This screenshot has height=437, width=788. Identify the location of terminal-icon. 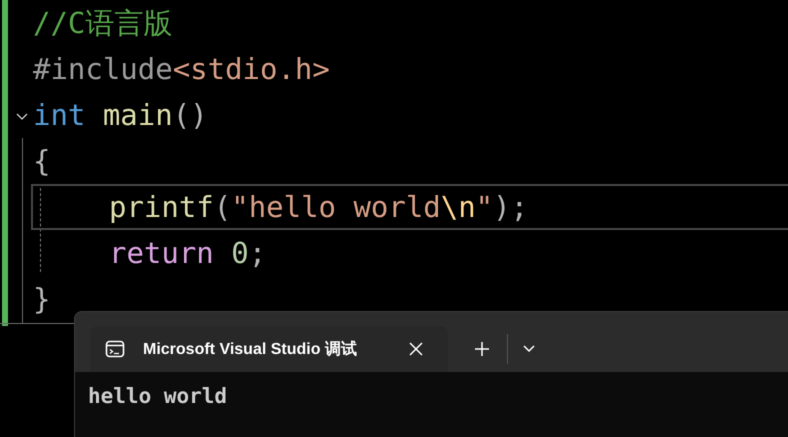
(115, 349).